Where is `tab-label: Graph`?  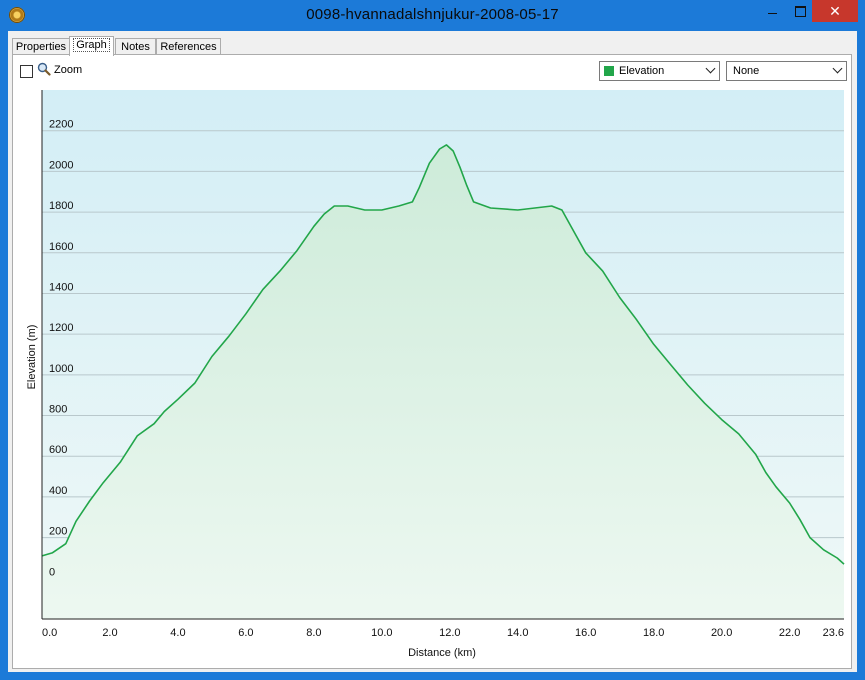
tab-label: Graph is located at coordinates (91, 45).